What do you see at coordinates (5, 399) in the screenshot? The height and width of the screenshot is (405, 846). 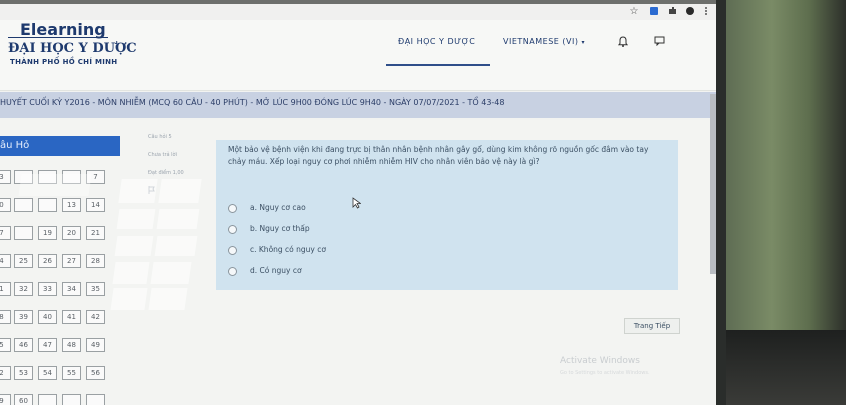 I see `question-nav-button: 9` at bounding box center [5, 399].